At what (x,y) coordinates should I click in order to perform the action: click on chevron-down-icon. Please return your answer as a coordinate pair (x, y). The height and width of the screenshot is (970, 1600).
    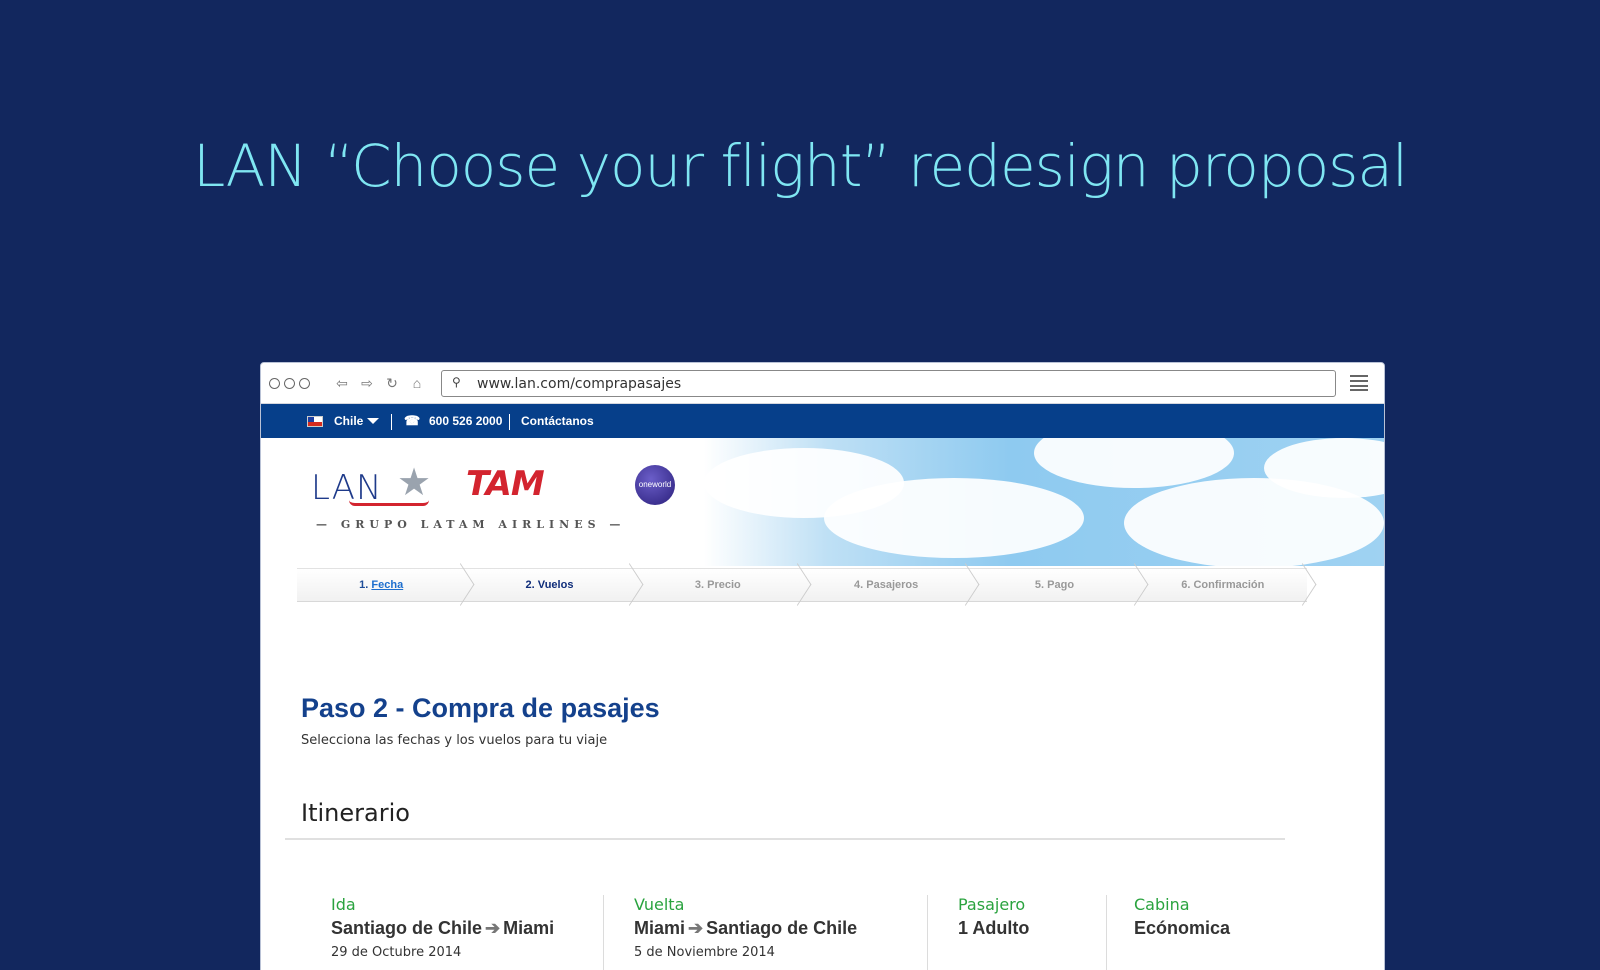
    Looking at the image, I should click on (373, 421).